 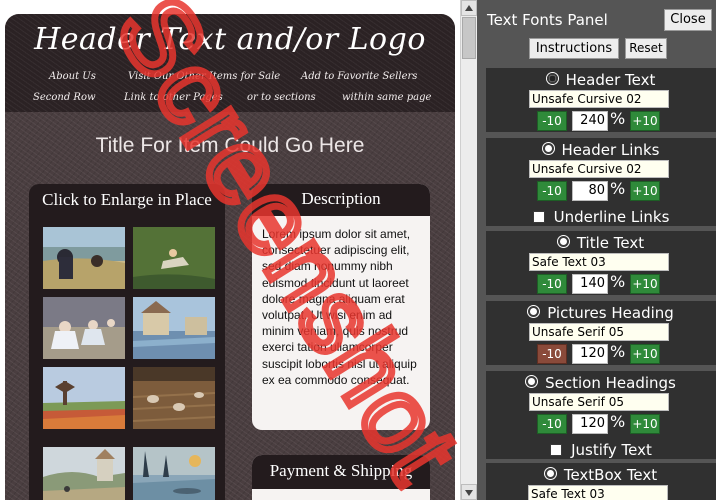 What do you see at coordinates (534, 311) in the screenshot?
I see `radio-pictures-heading` at bounding box center [534, 311].